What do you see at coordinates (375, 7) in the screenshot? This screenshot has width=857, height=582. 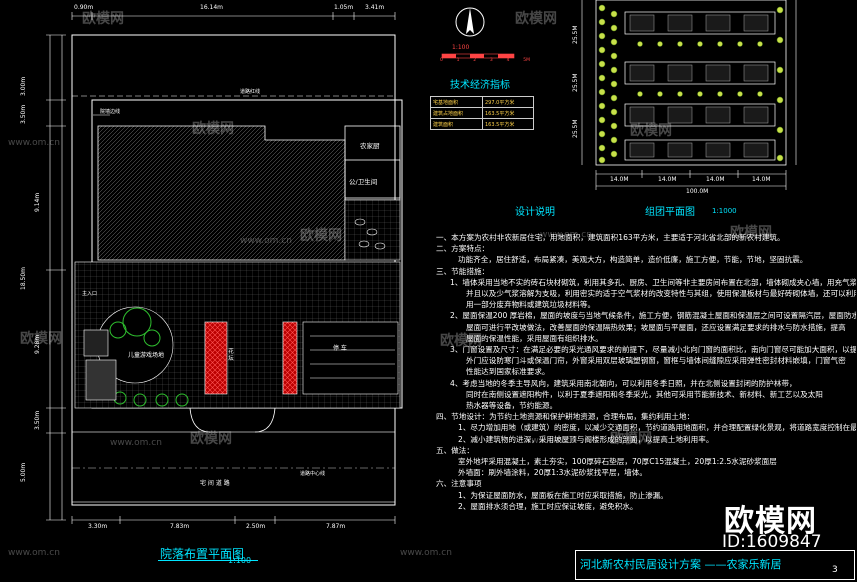 I see `top-dim-4: 3.41m` at bounding box center [375, 7].